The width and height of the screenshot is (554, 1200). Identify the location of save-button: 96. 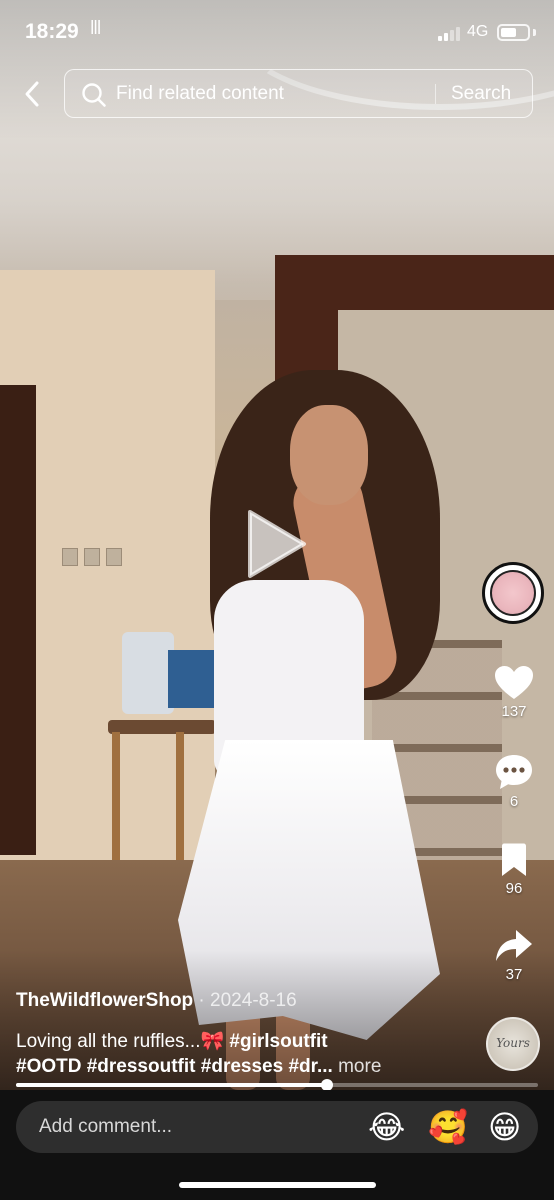
(514, 869).